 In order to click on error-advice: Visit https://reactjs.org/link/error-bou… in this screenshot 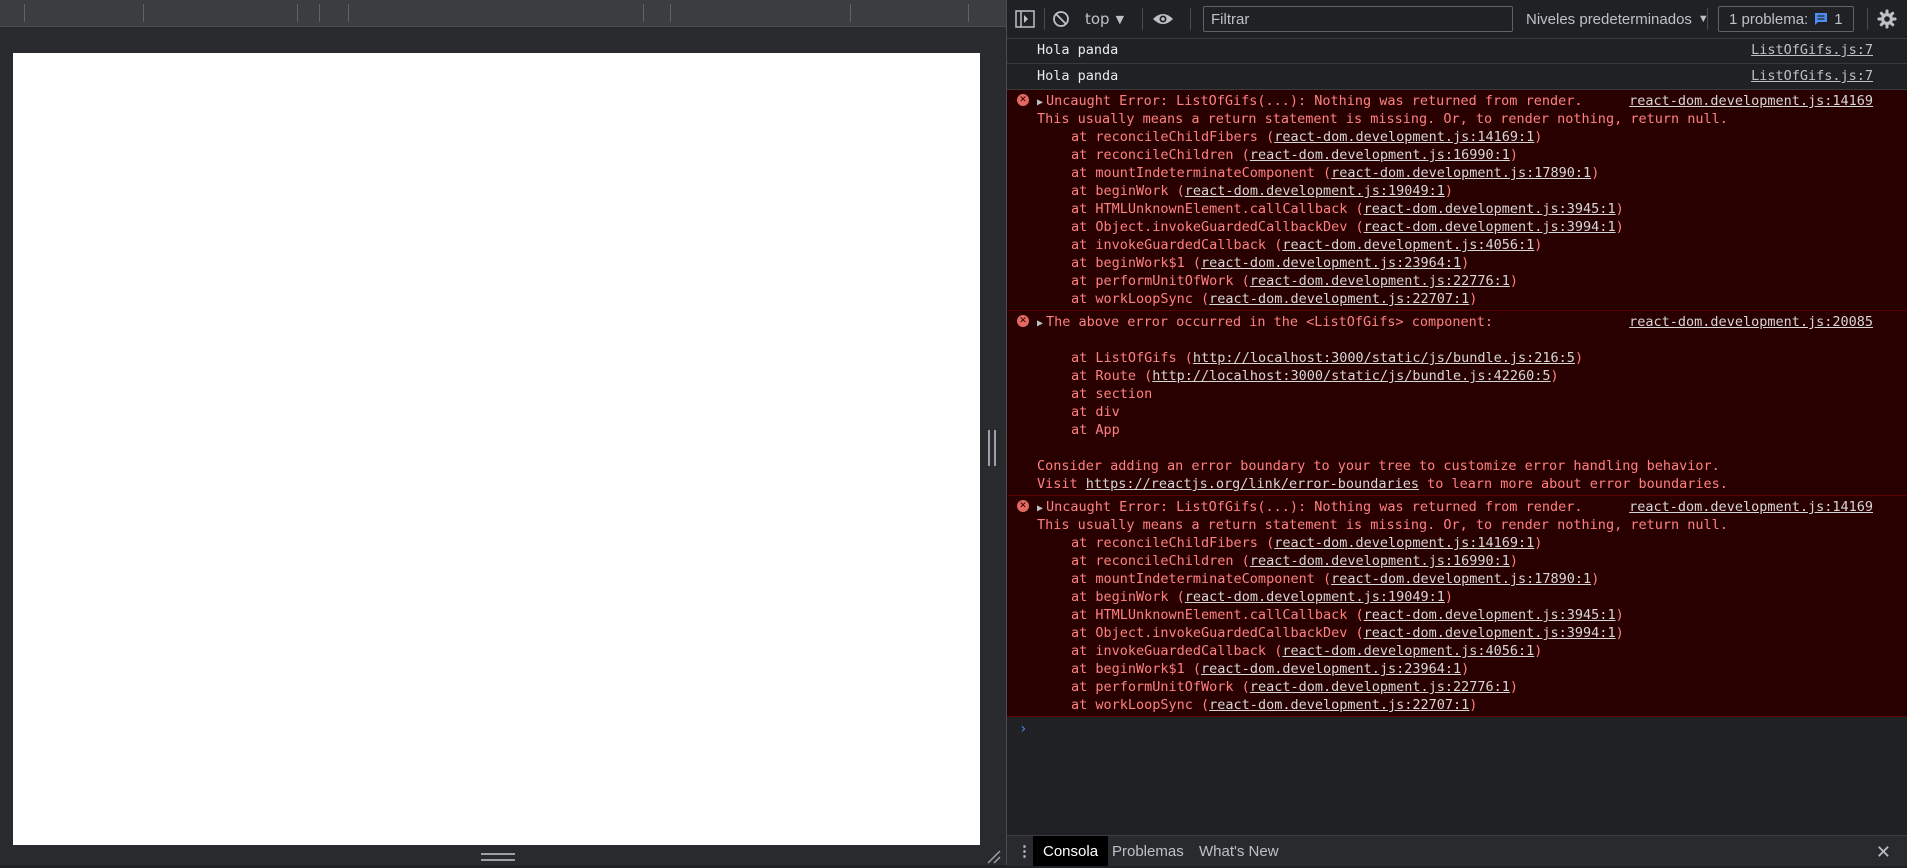, I will do `click(1382, 484)`.